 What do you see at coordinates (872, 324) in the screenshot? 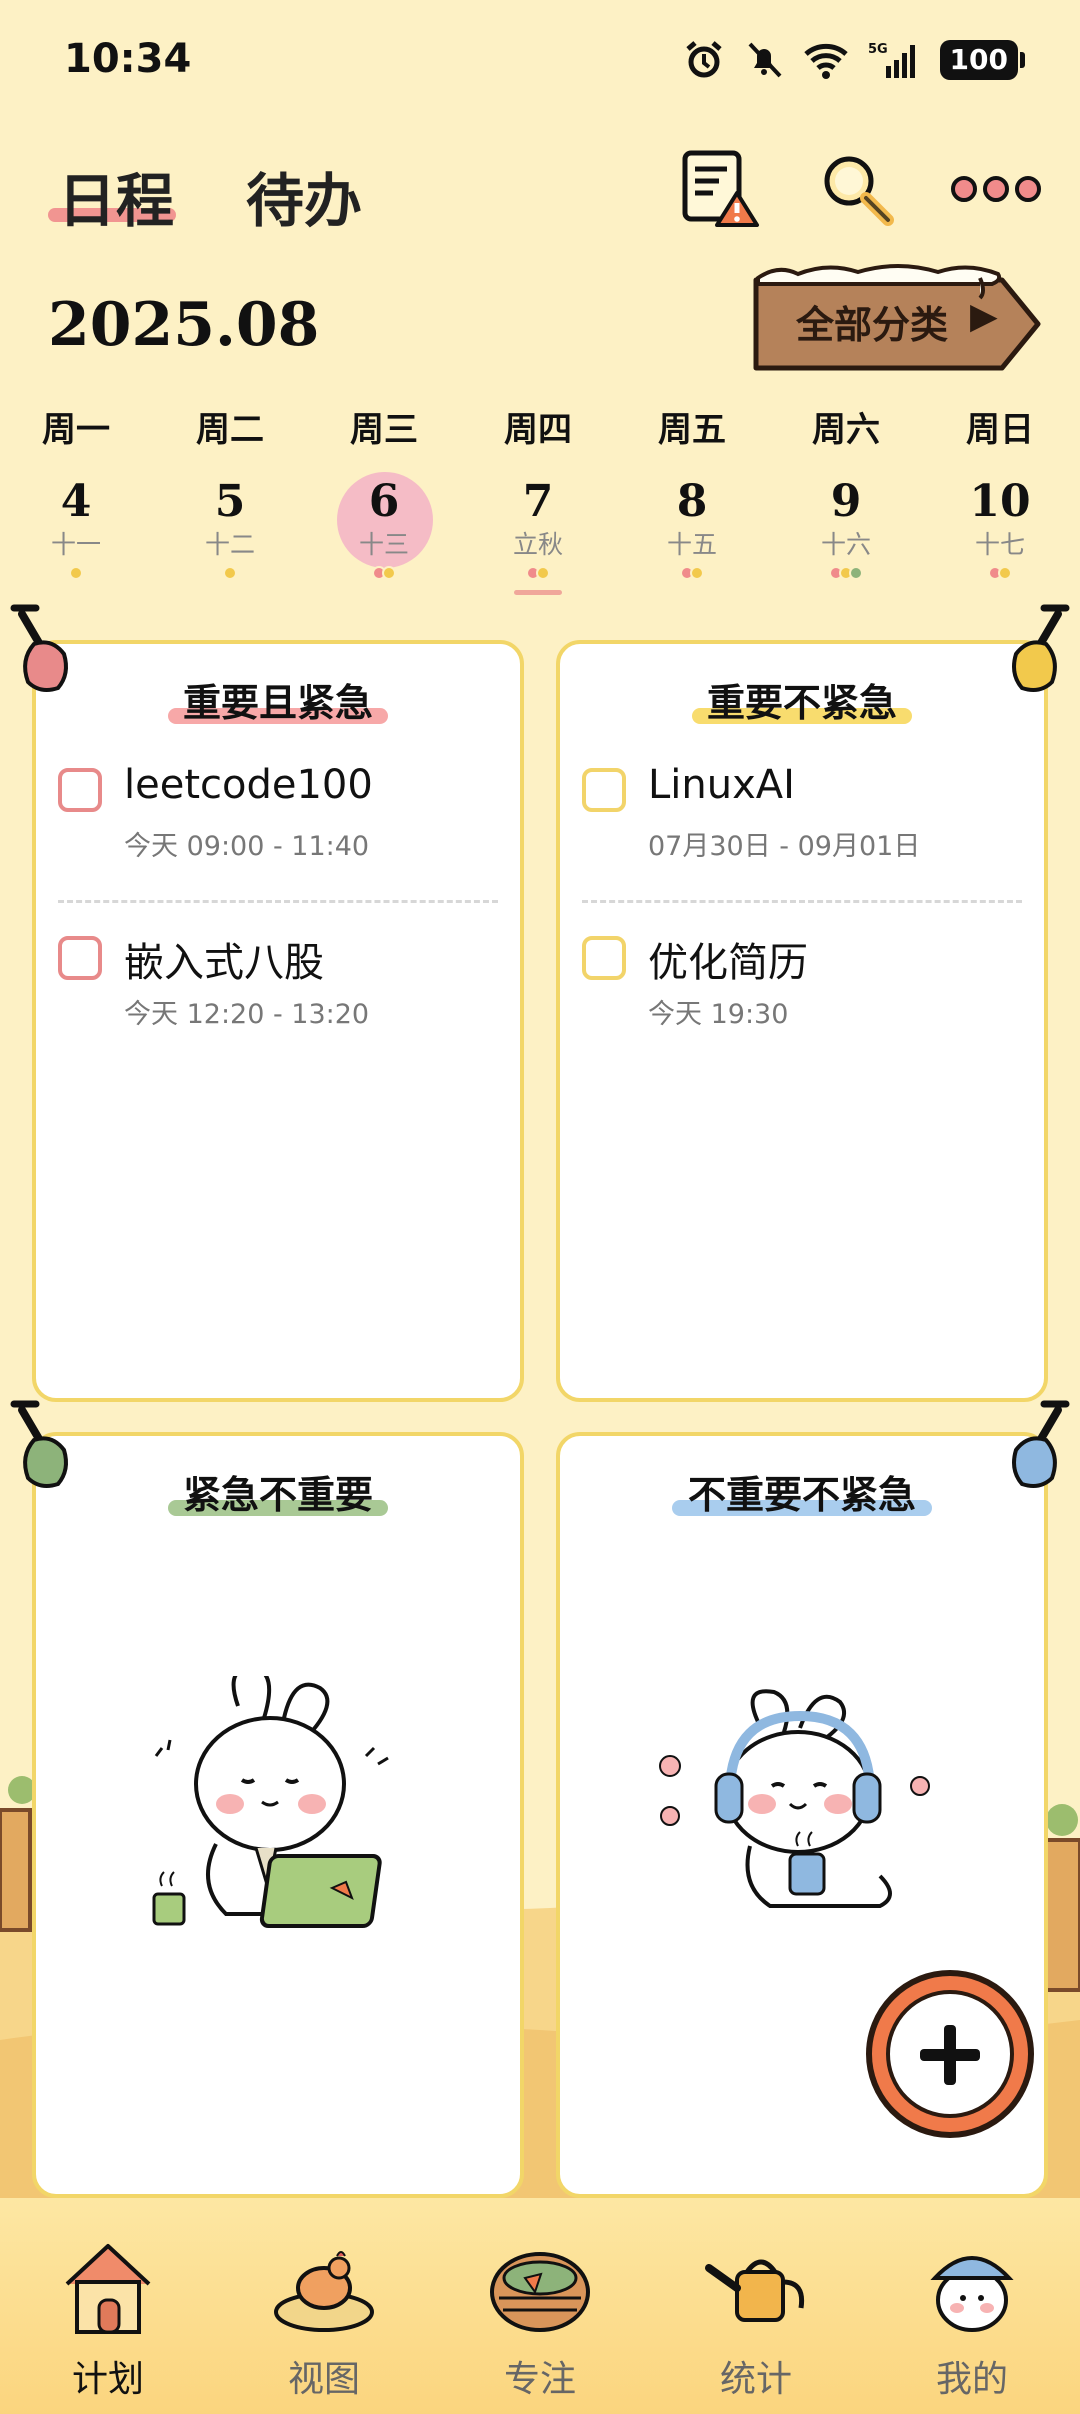
I see `category-label: 全部分类` at bounding box center [872, 324].